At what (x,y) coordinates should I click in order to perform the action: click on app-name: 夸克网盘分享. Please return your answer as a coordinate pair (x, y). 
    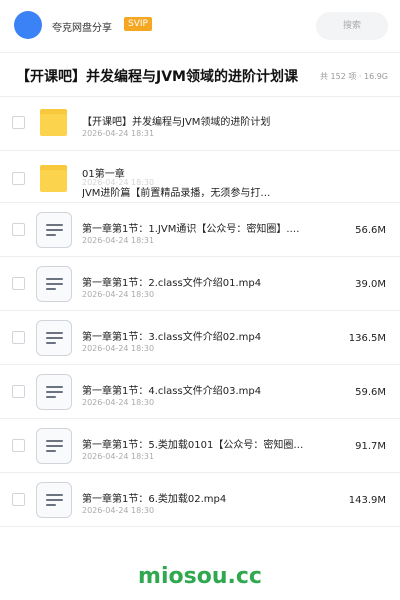
    Looking at the image, I should click on (82, 28).